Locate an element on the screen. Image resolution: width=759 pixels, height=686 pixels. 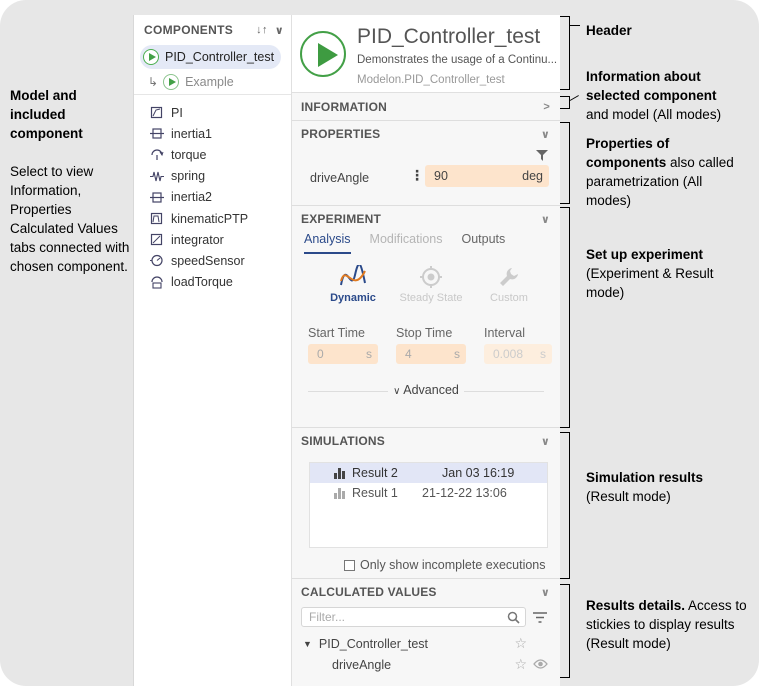
note-simulations: Simulation results (Result mode) is located at coordinates (666, 487).